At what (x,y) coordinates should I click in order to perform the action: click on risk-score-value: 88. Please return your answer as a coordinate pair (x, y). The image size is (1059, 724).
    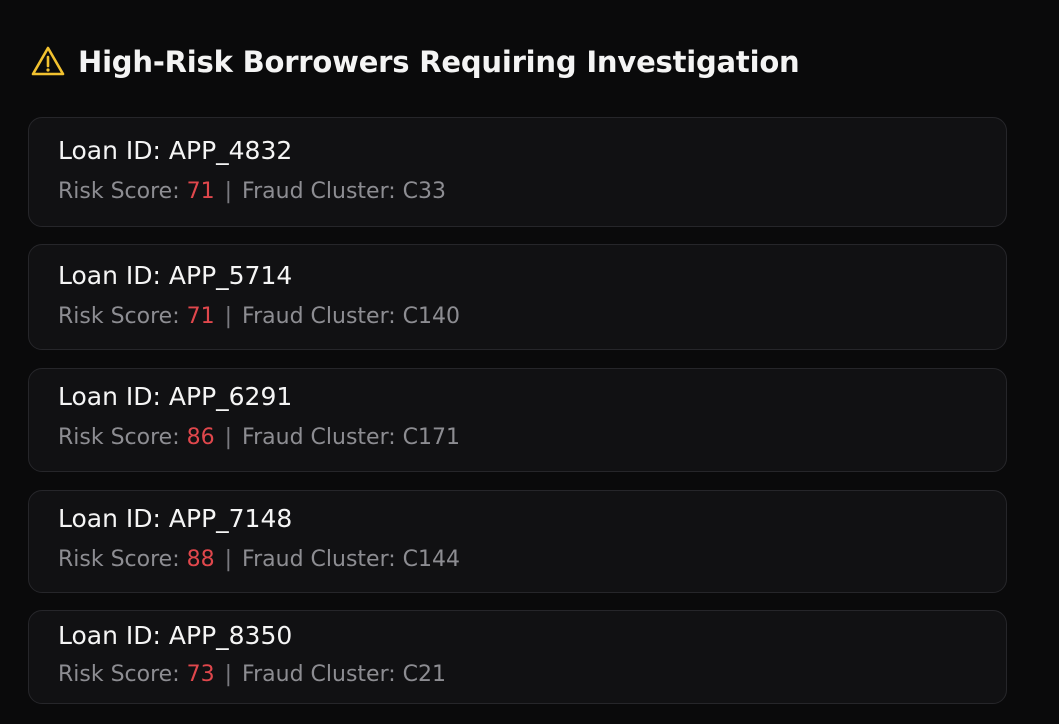
    Looking at the image, I should click on (200, 559).